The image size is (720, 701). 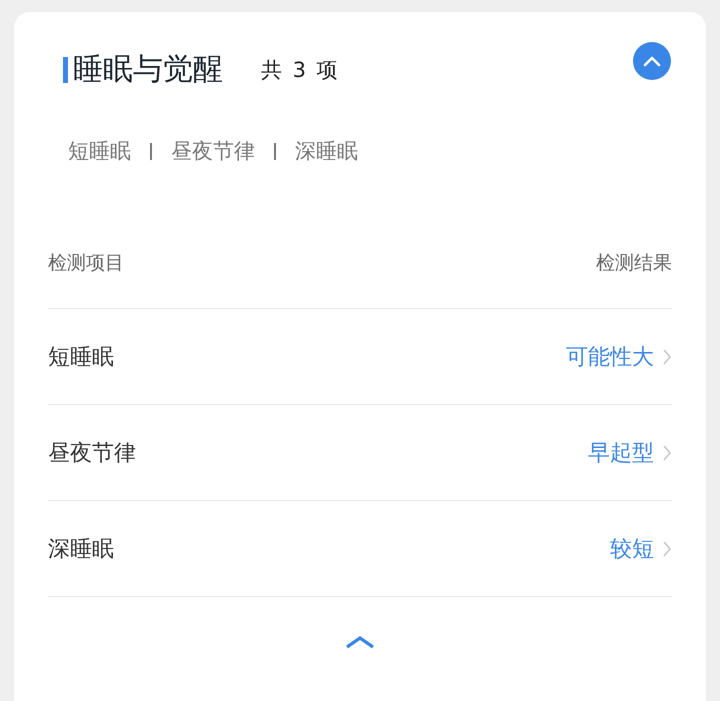 I want to click on result-value: 较短, so click(x=632, y=550).